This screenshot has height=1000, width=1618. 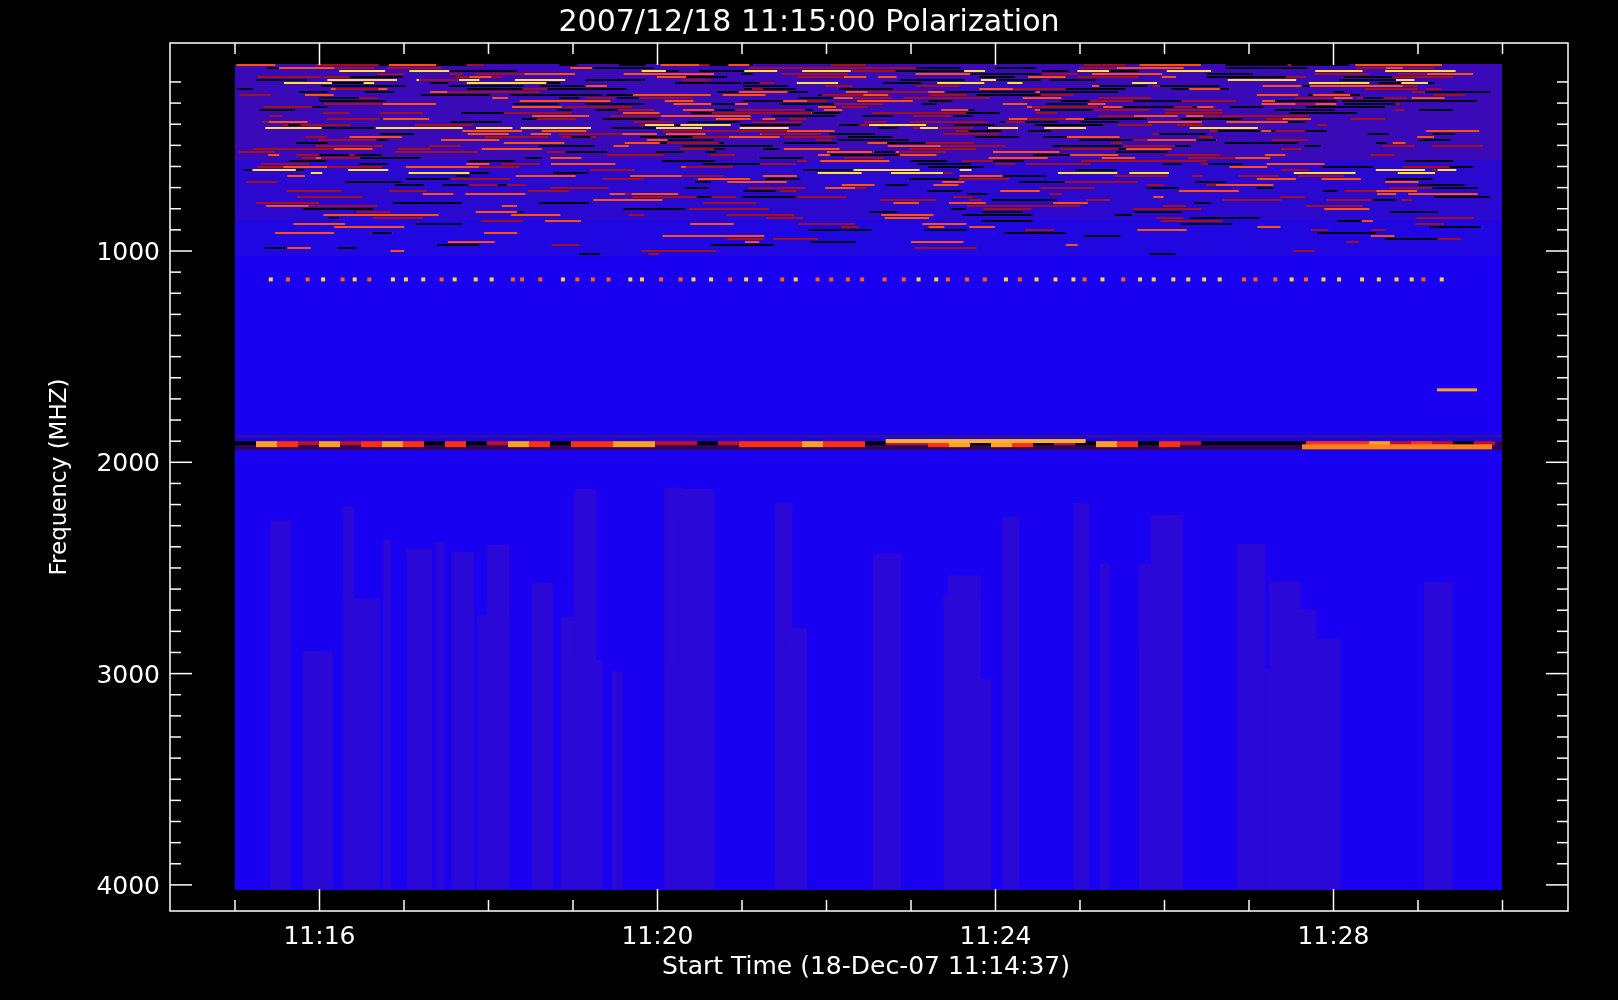 I want to click on x-tick-label: 11:24, so click(x=995, y=935).